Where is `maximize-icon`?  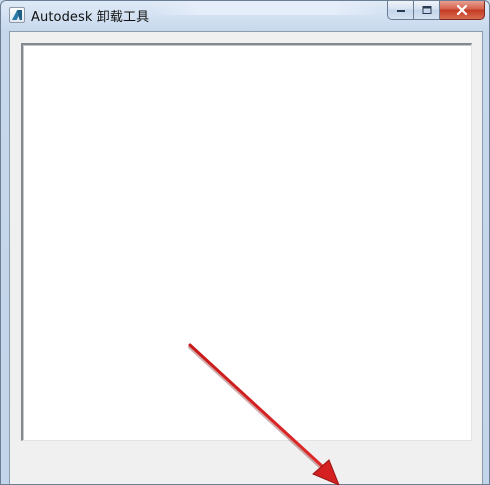 maximize-icon is located at coordinates (426, 10).